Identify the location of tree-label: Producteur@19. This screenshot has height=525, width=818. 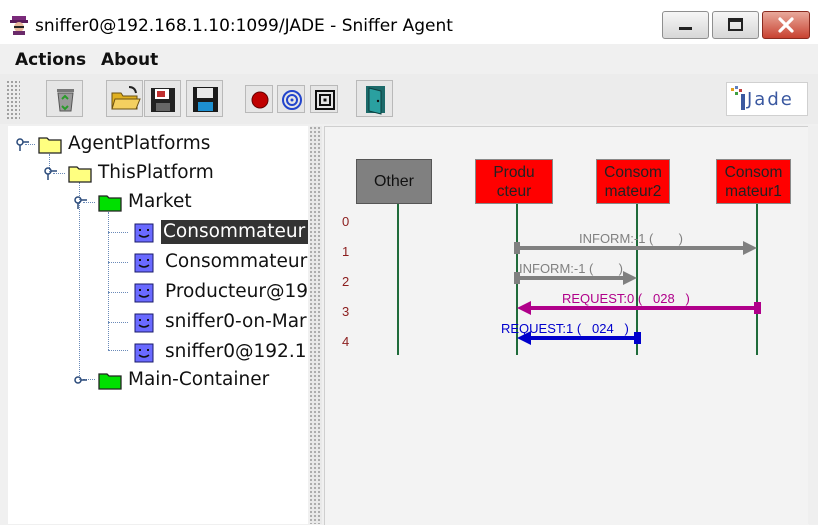
(236, 291).